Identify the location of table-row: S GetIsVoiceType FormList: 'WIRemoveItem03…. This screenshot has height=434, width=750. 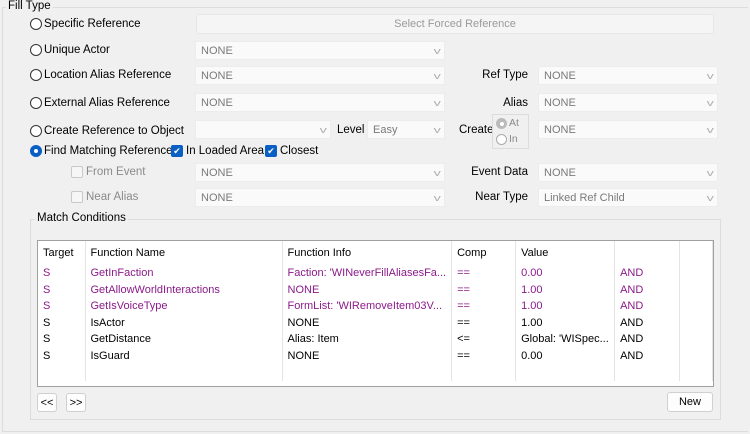
(375, 306).